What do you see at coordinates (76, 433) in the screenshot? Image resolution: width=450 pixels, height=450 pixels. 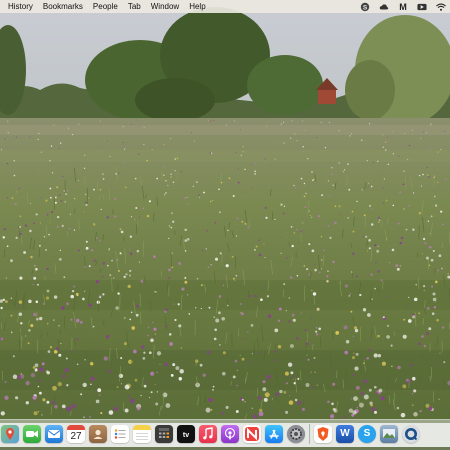 I see `calendar-app-icon: 27` at bounding box center [76, 433].